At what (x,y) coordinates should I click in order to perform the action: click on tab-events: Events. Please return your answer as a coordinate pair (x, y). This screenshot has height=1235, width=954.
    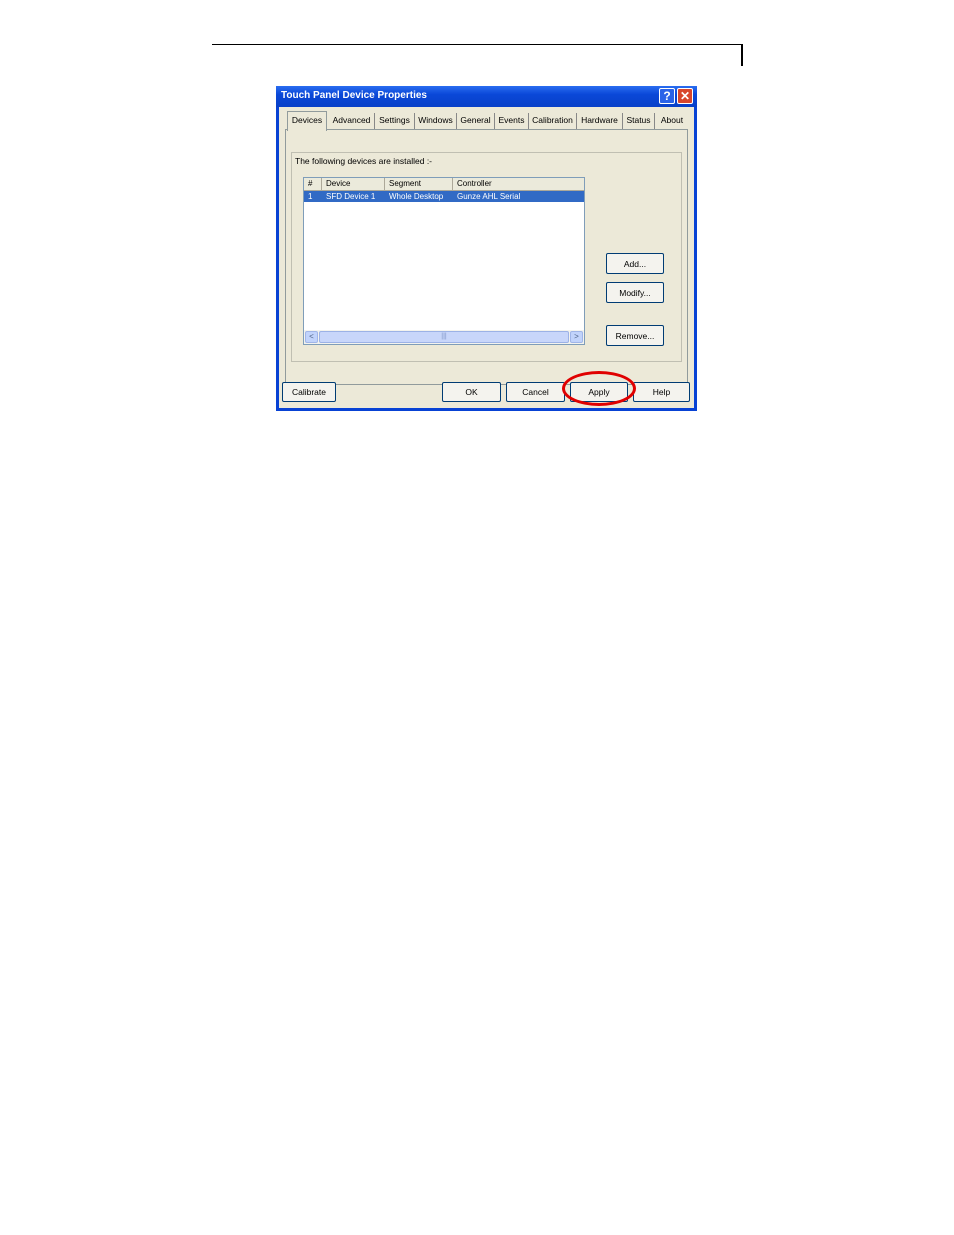
    Looking at the image, I should click on (512, 121).